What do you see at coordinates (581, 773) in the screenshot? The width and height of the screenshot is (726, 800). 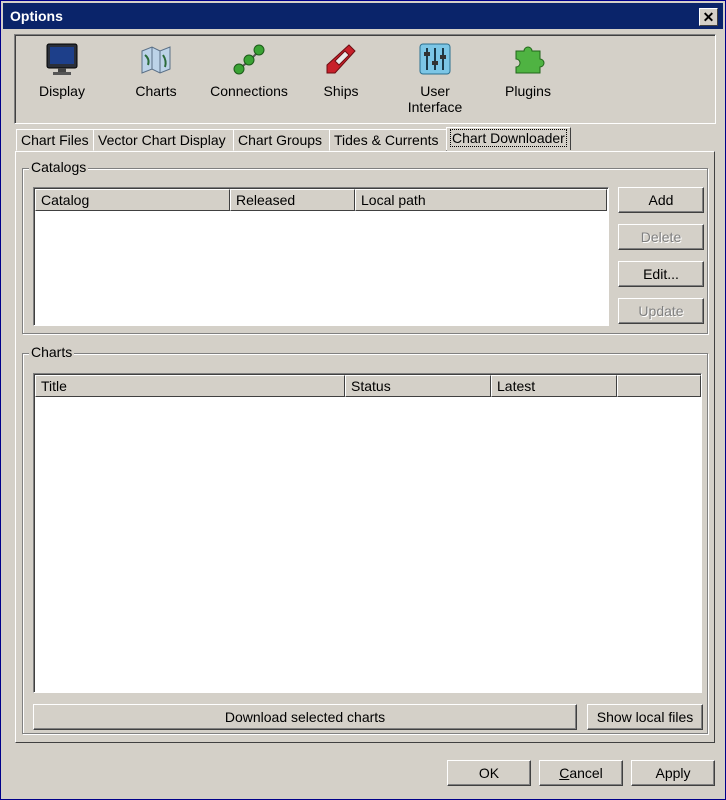 I see `cancel-button: Cancel` at bounding box center [581, 773].